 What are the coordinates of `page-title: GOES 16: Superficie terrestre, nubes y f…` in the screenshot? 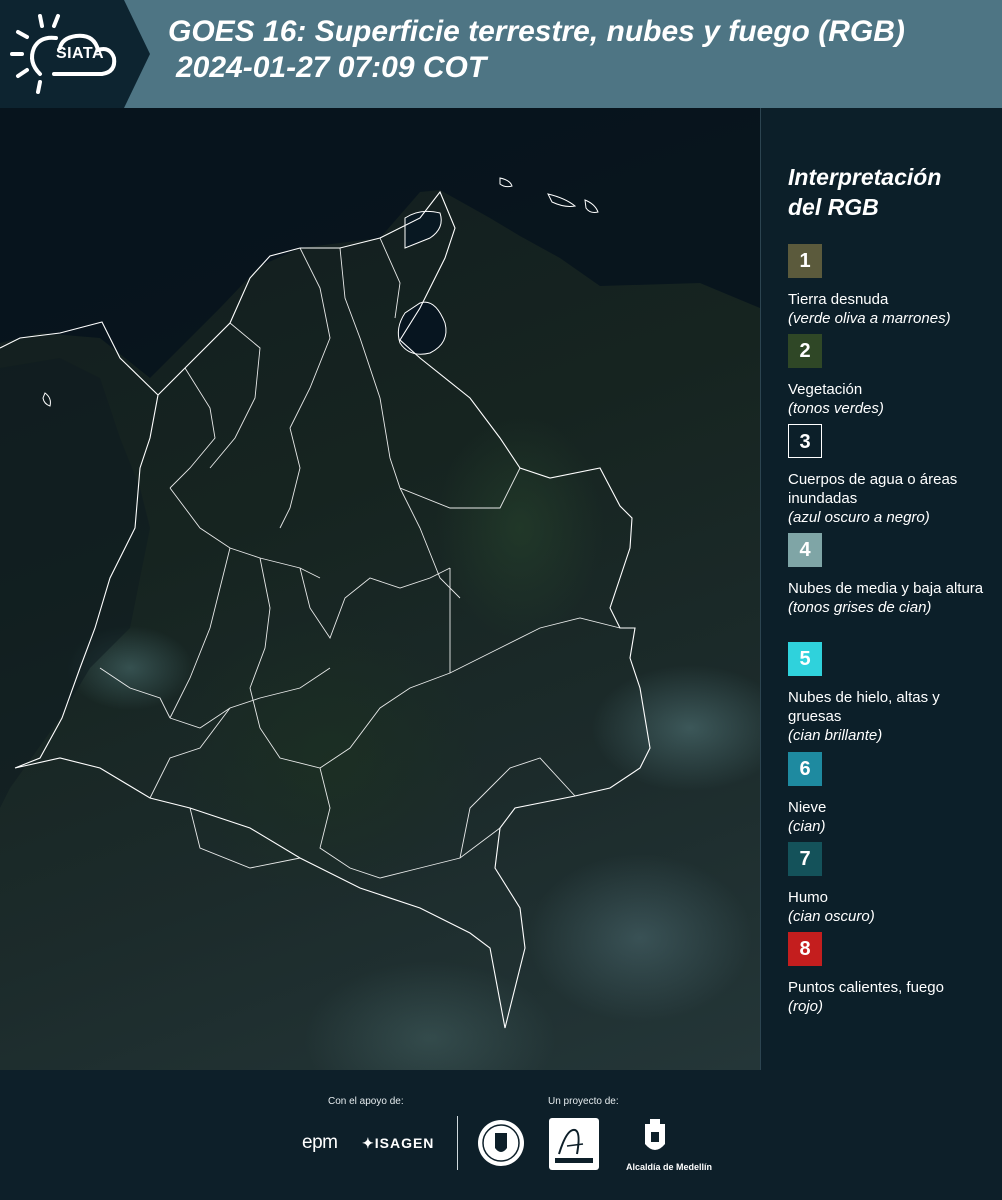 It's located at (536, 50).